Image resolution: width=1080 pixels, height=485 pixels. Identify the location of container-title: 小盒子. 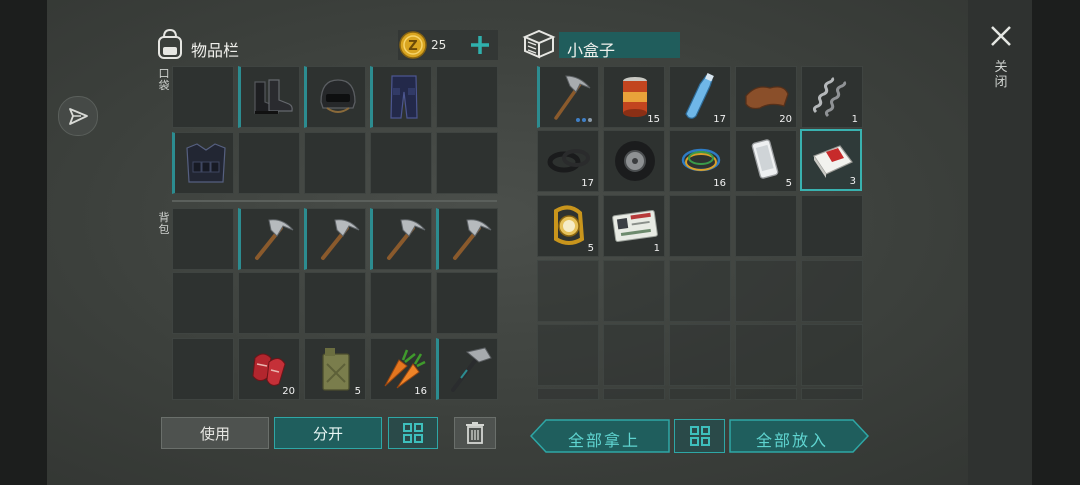
(591, 50).